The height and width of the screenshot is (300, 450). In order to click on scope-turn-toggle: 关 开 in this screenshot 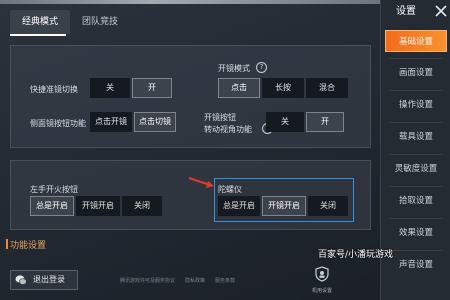, I will do `click(305, 122)`.